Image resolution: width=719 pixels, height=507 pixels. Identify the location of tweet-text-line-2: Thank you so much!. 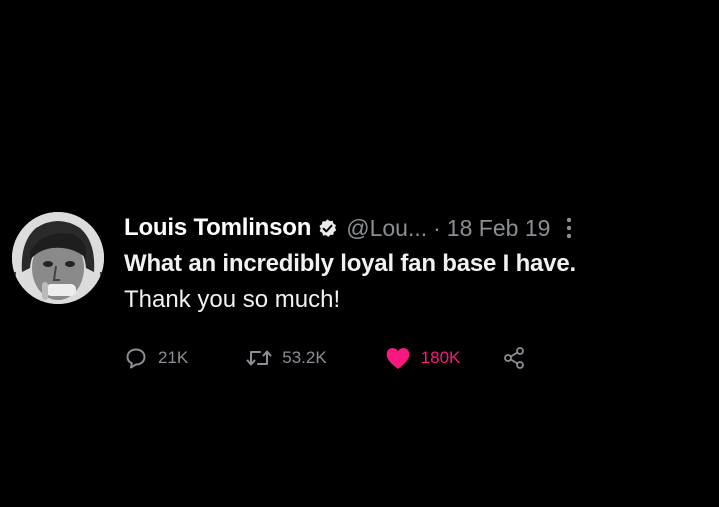
(232, 299).